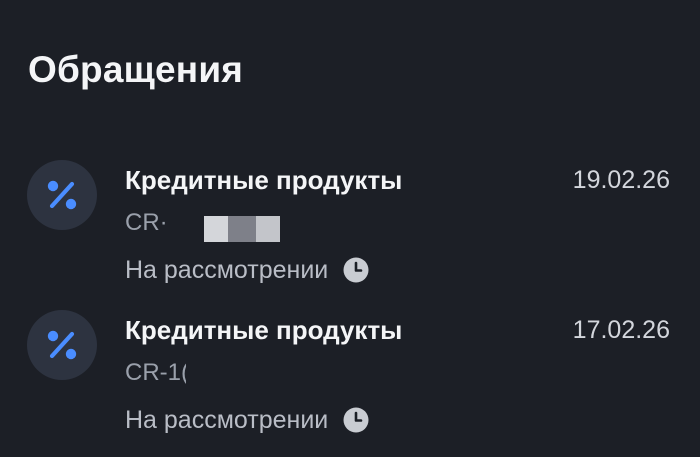  What do you see at coordinates (157, 372) in the screenshot?
I see `request-number: CR-1(` at bounding box center [157, 372].